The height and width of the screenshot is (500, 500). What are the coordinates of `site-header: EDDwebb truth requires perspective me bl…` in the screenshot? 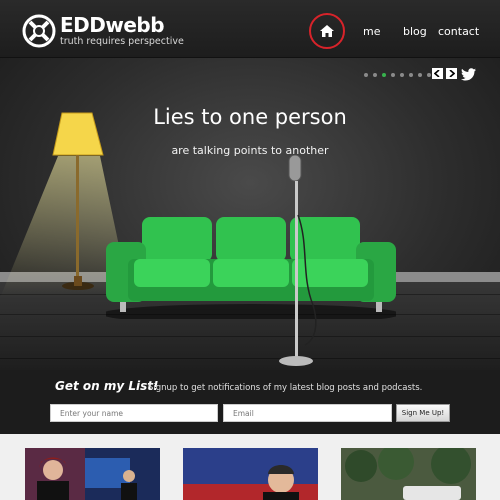 It's located at (250, 29).